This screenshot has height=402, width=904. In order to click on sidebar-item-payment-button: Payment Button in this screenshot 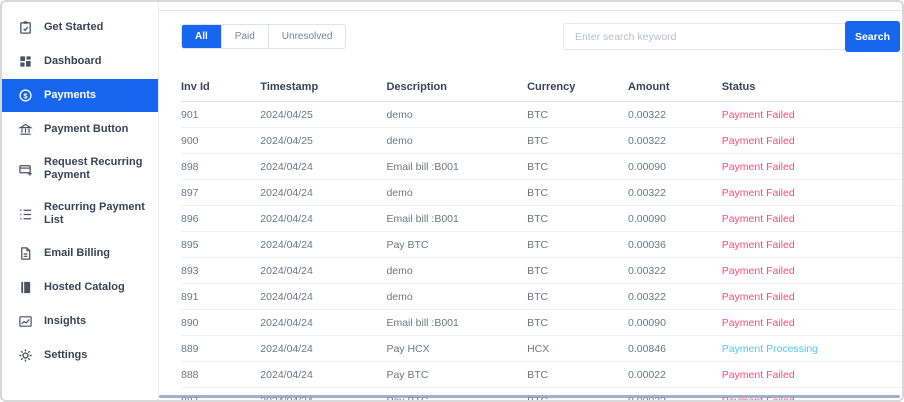, I will do `click(80, 129)`.